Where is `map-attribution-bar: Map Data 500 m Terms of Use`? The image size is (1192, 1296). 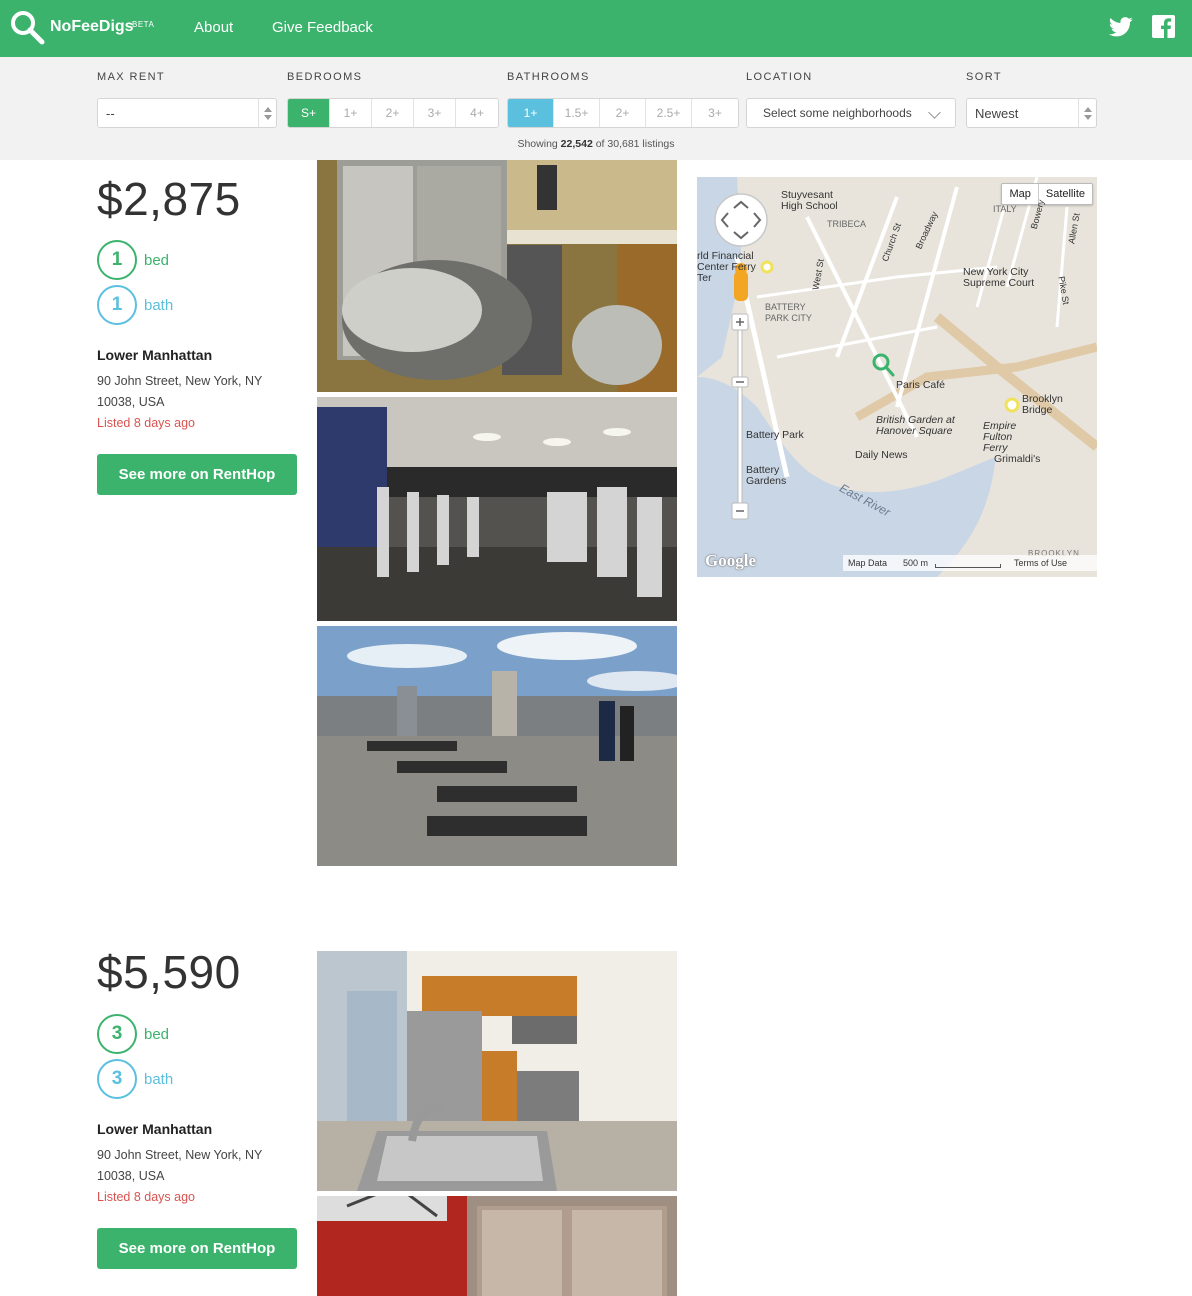 map-attribution-bar: Map Data 500 m Terms of Use is located at coordinates (970, 563).